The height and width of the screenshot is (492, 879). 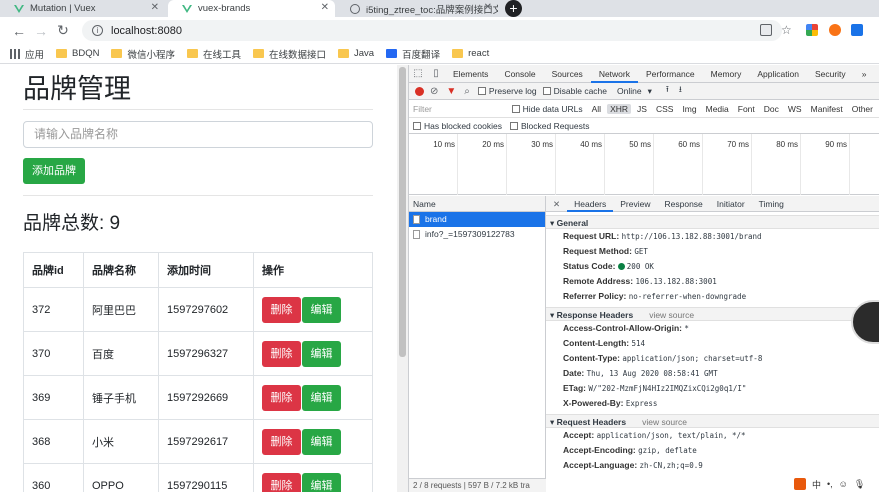 What do you see at coordinates (830, 74) in the screenshot?
I see `devtools-tab-security: Security` at bounding box center [830, 74].